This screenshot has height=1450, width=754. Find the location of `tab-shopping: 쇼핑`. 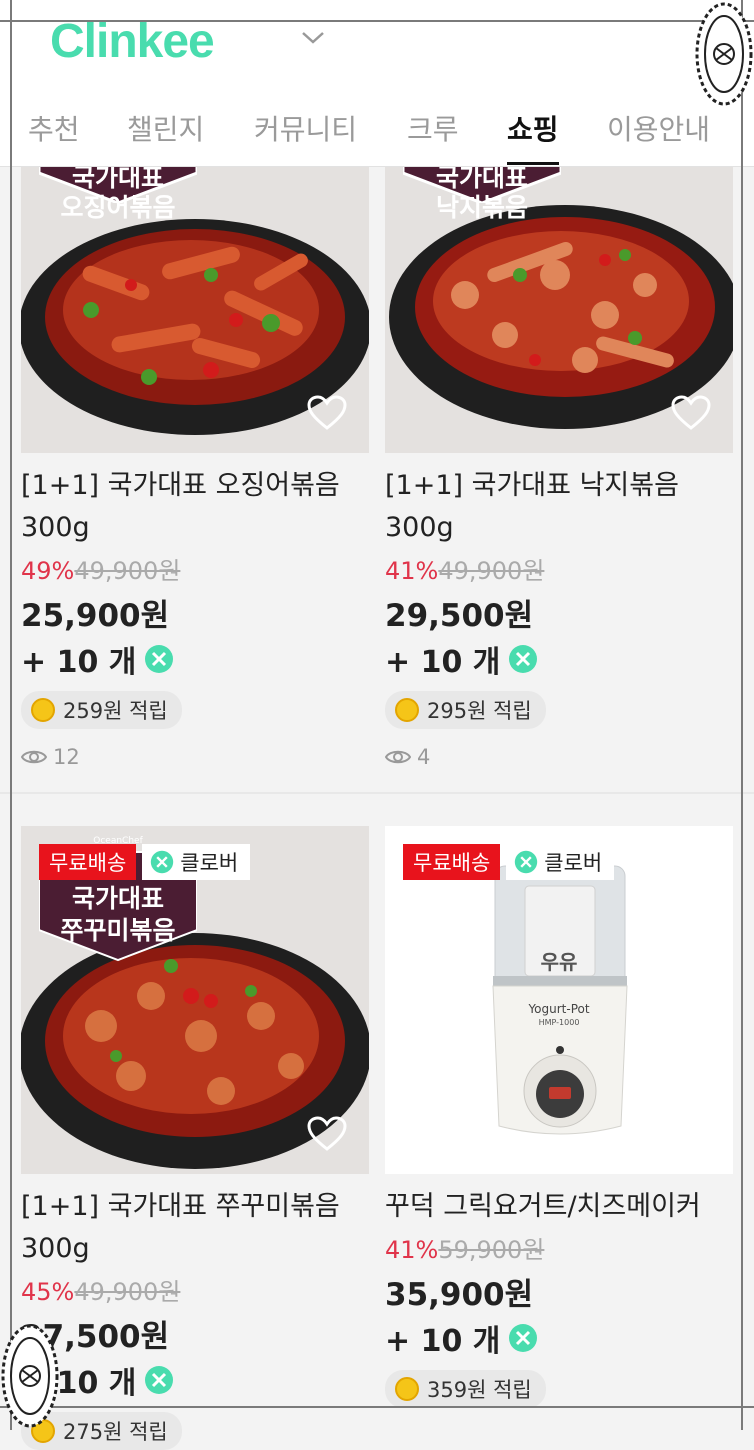

tab-shopping: 쇼핑 is located at coordinates (533, 136).